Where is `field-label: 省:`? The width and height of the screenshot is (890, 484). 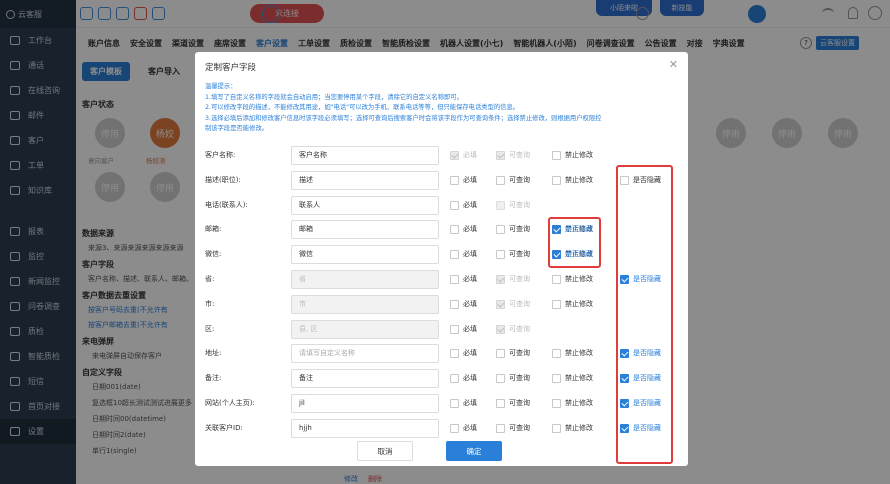 field-label: 省: is located at coordinates (210, 279).